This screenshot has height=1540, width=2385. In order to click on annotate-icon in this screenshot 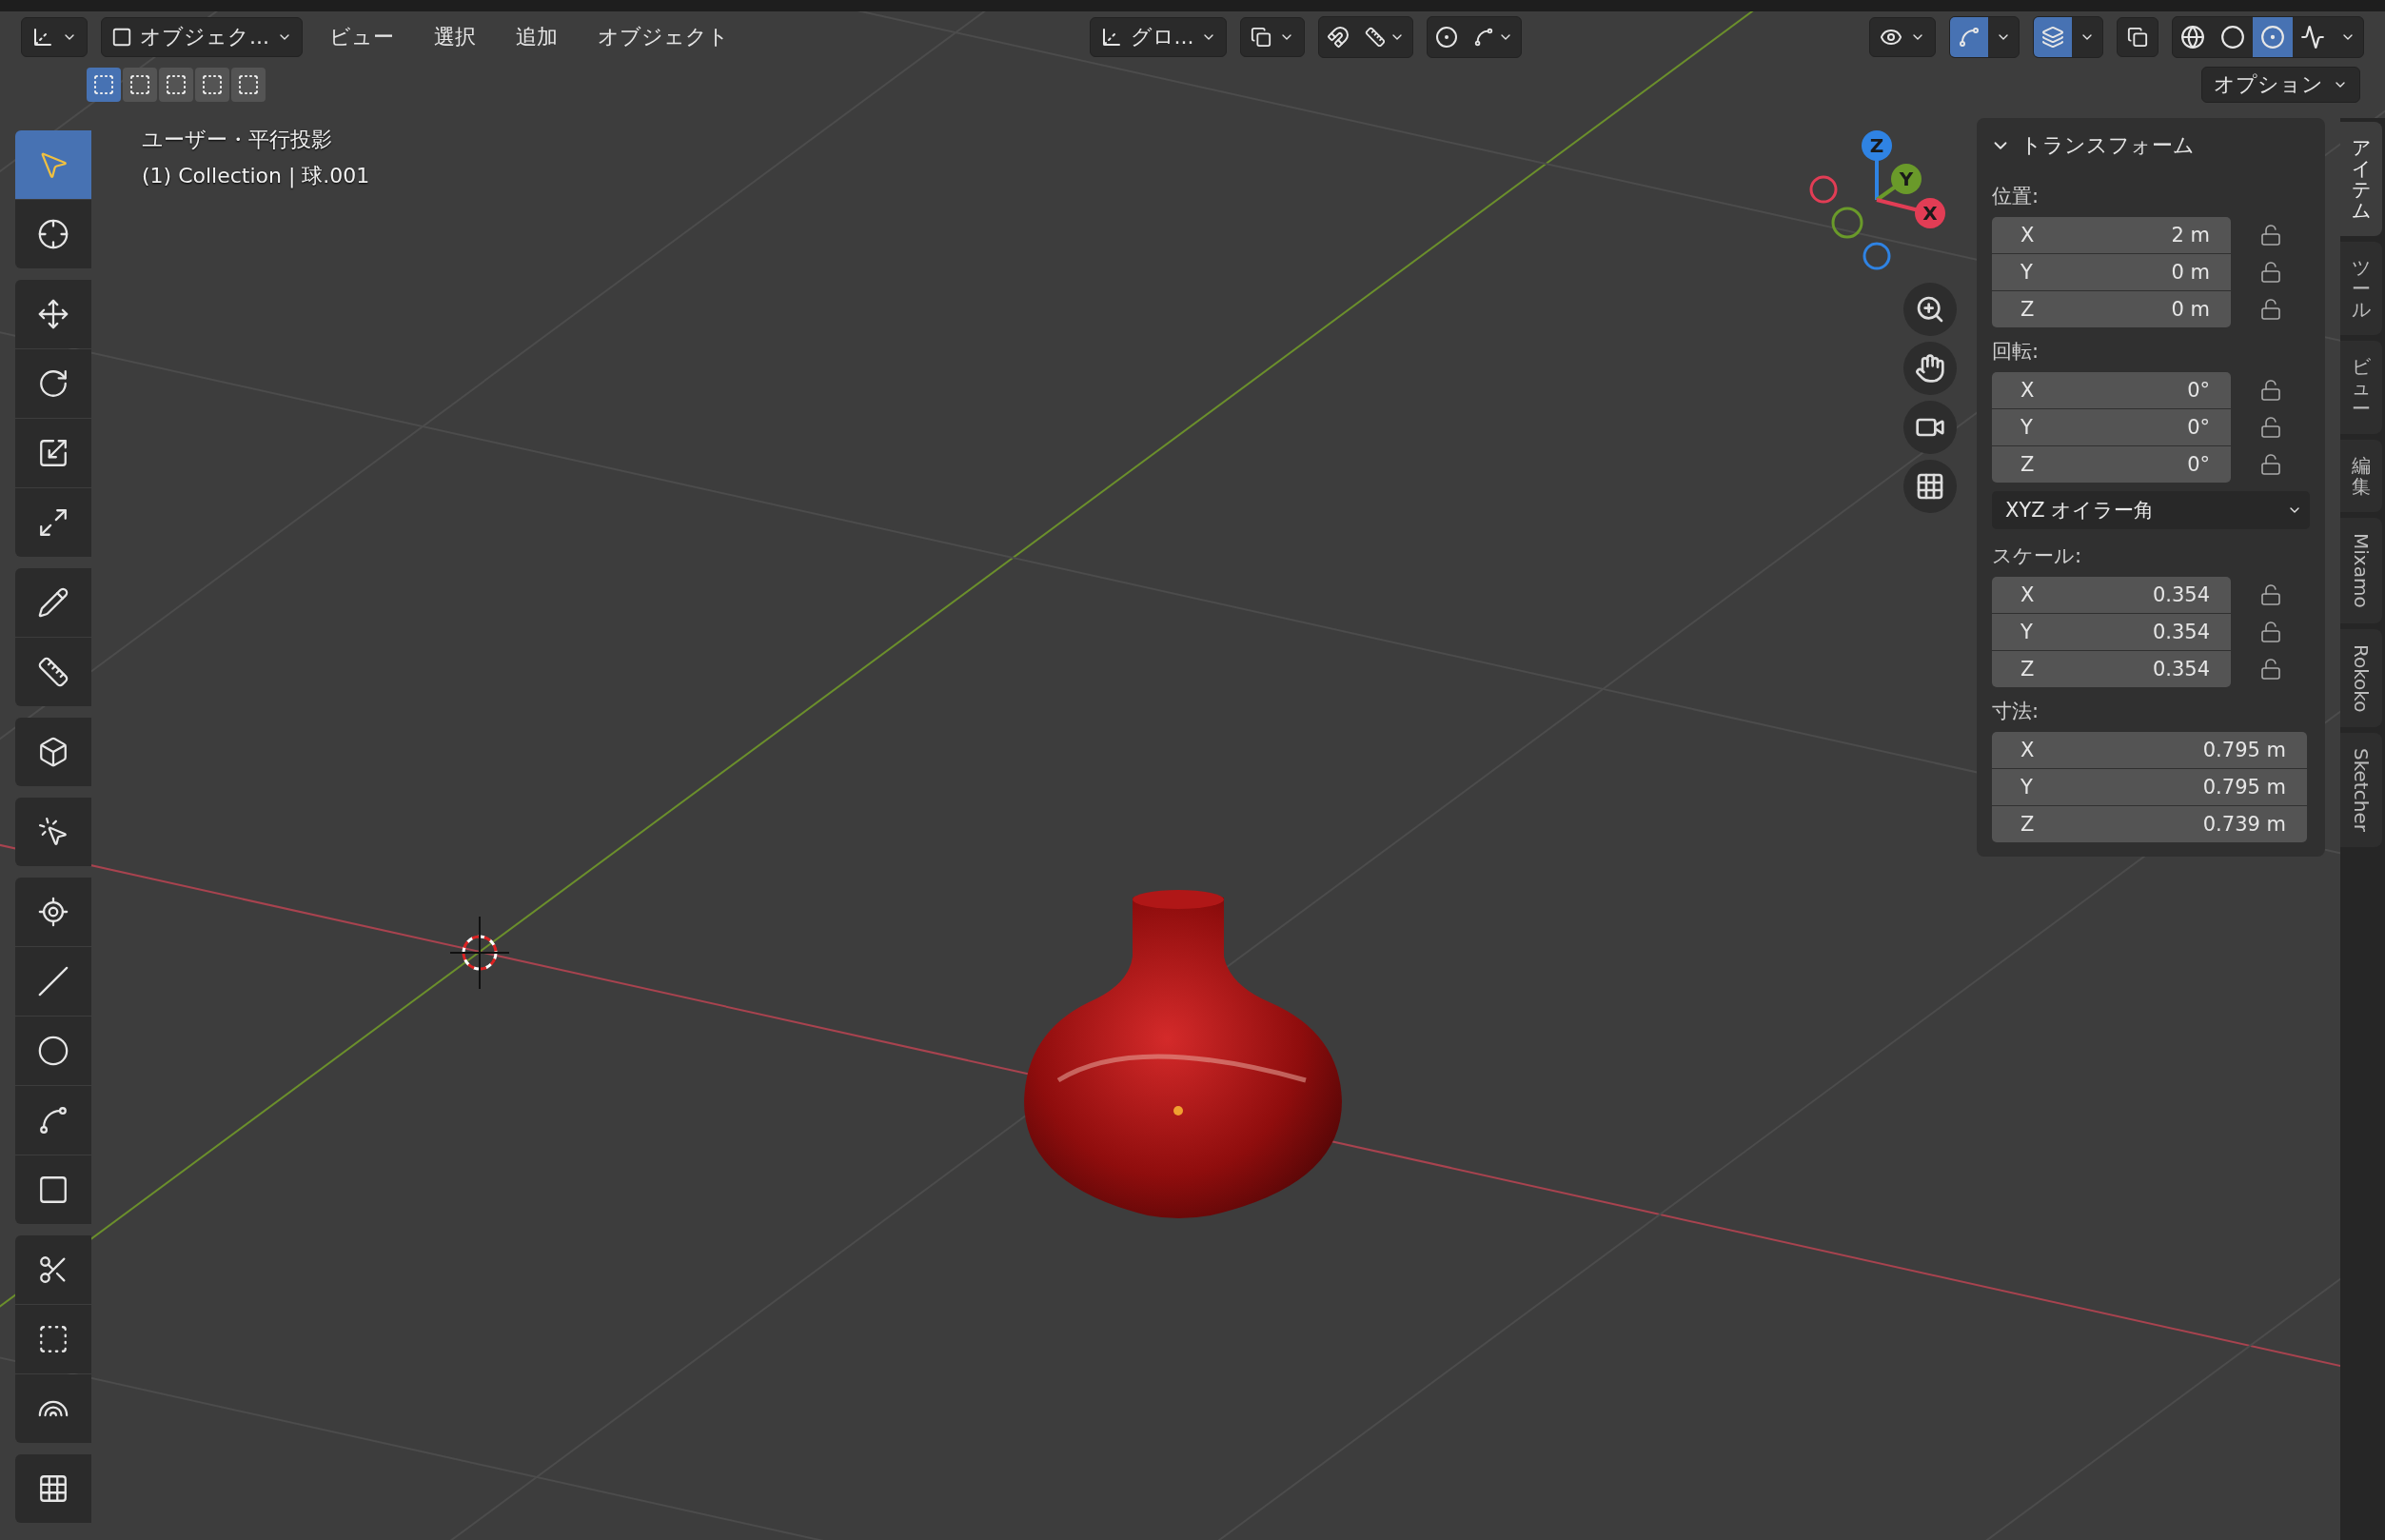, I will do `click(53, 602)`.